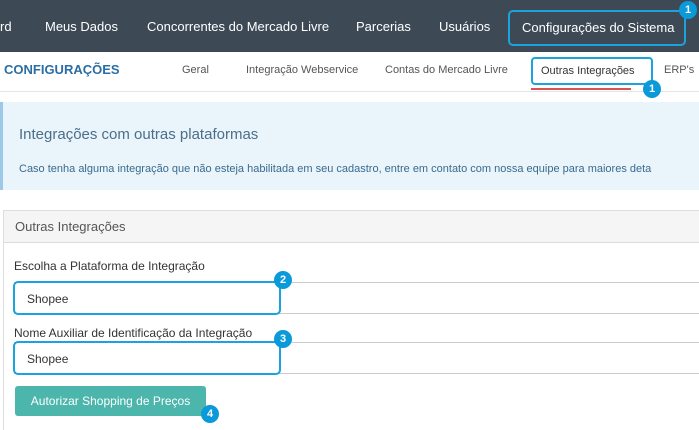 The image size is (699, 430). Describe the element at coordinates (283, 339) in the screenshot. I see `step-badge-3: 3` at that location.